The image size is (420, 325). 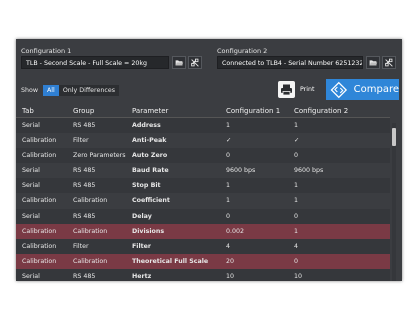 What do you see at coordinates (51, 90) in the screenshot?
I see `show-all-button: All` at bounding box center [51, 90].